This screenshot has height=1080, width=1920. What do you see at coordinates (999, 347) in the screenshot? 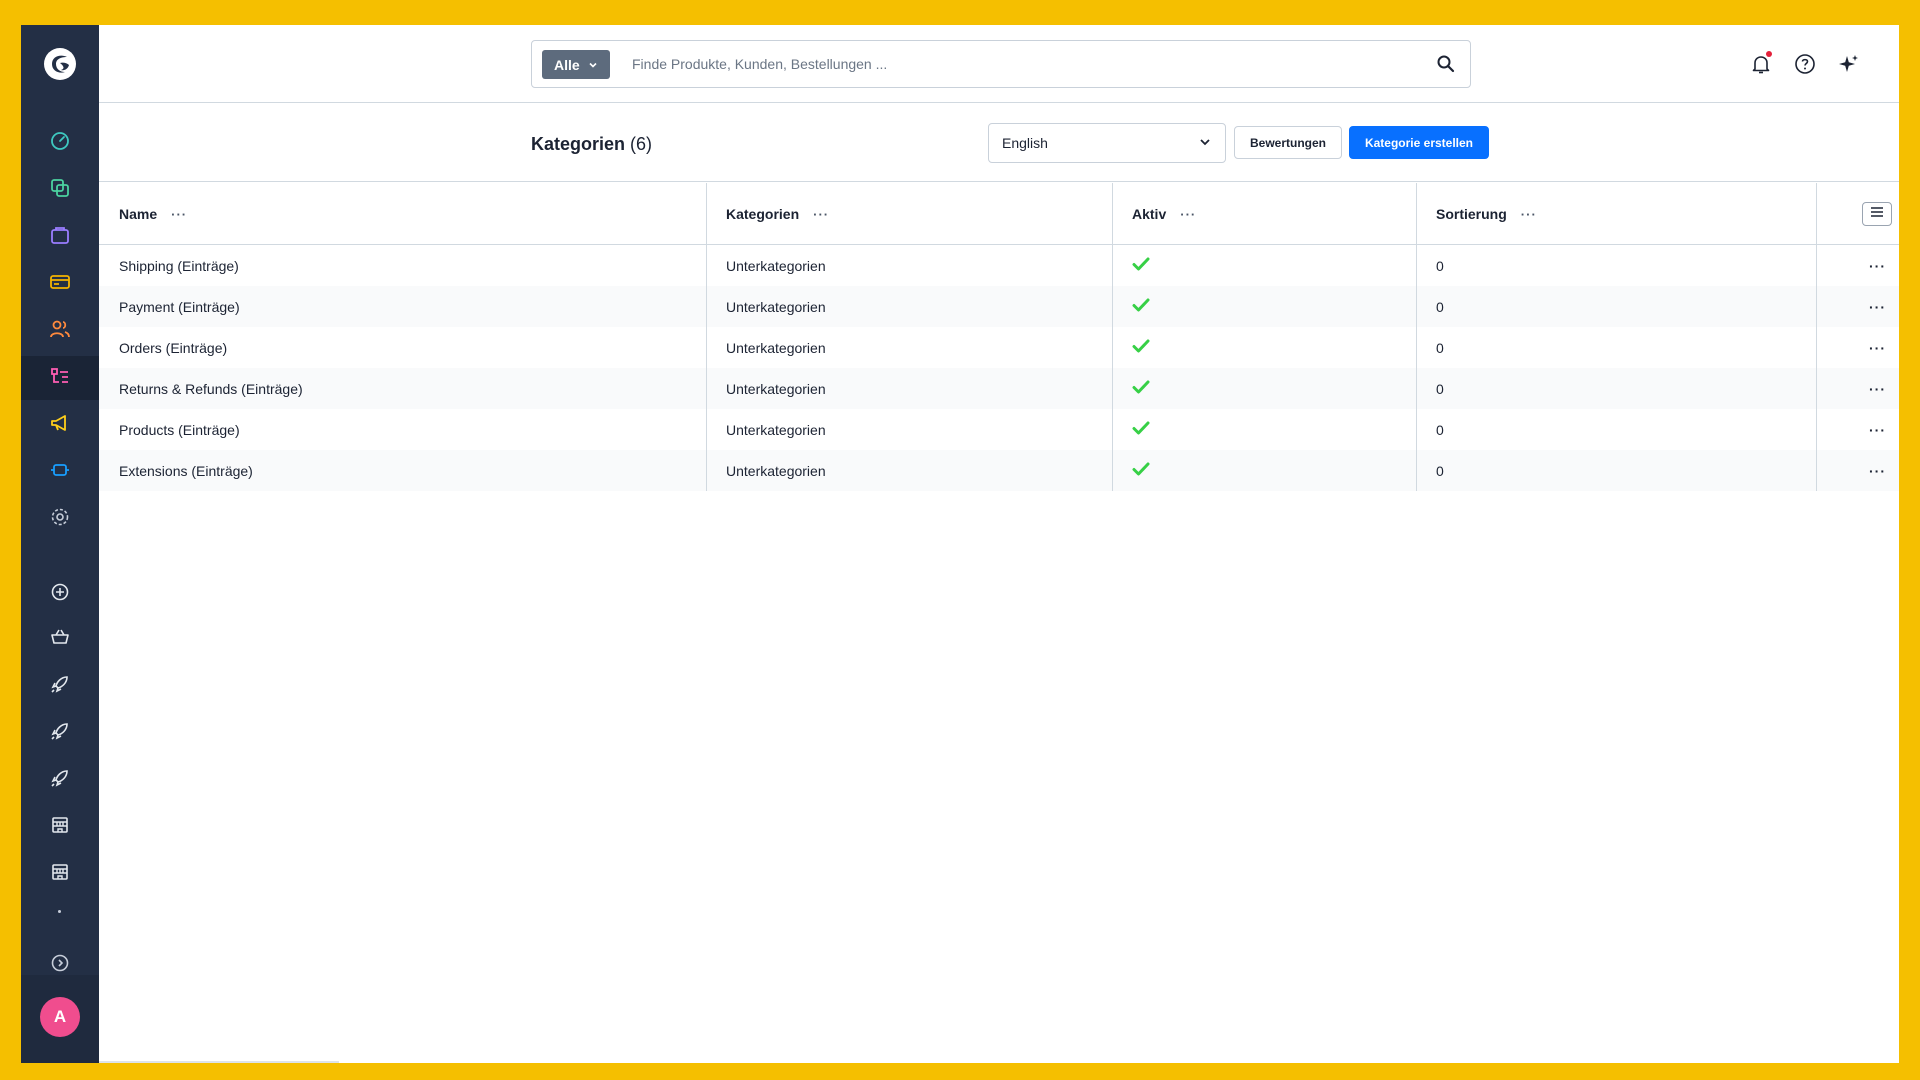
I see `table-row: Orders (Einträge) Unterkategorien 0 ···` at bounding box center [999, 347].